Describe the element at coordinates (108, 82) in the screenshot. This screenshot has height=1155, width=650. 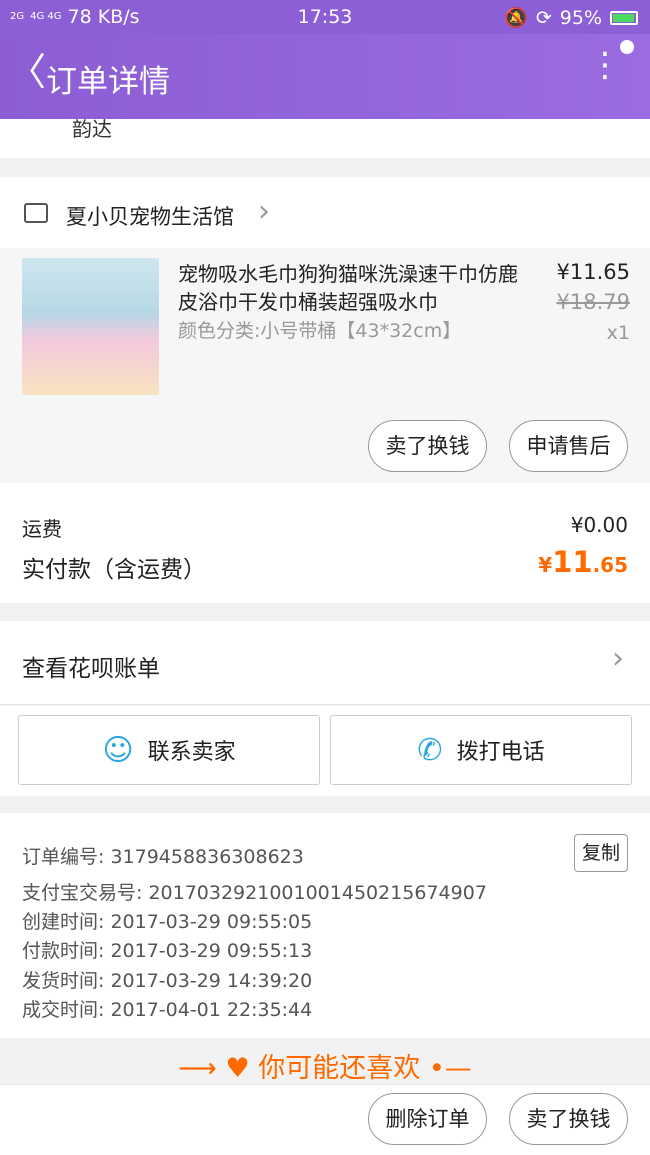
I see `page-title: 订单详情` at that location.